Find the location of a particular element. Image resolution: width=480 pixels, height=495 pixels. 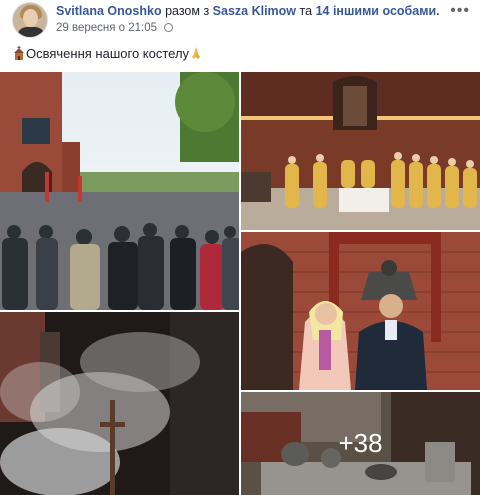

vessels-photo: +38 is located at coordinates (360, 443).